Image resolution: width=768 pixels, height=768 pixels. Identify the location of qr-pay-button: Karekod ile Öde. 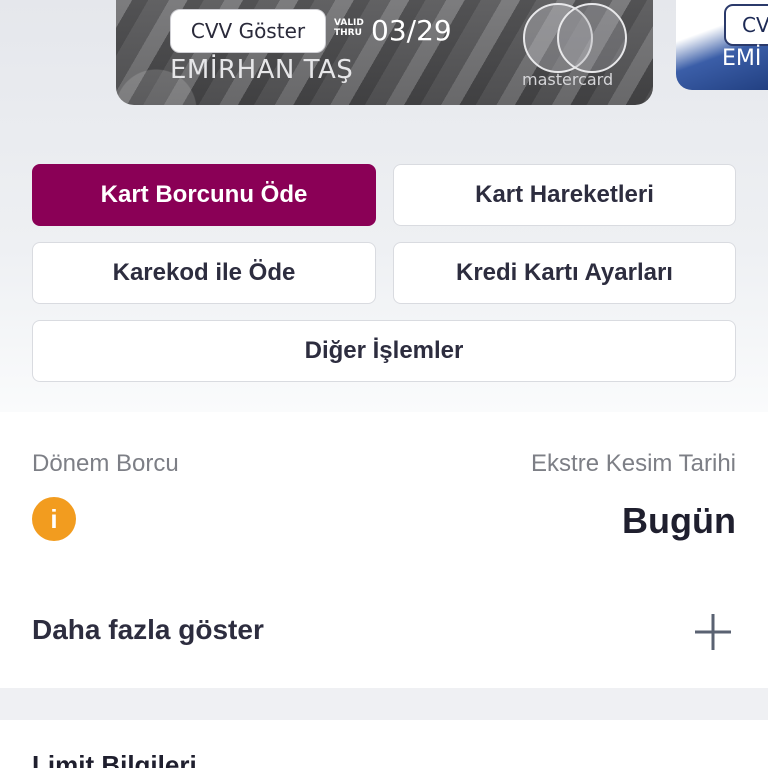
(204, 273).